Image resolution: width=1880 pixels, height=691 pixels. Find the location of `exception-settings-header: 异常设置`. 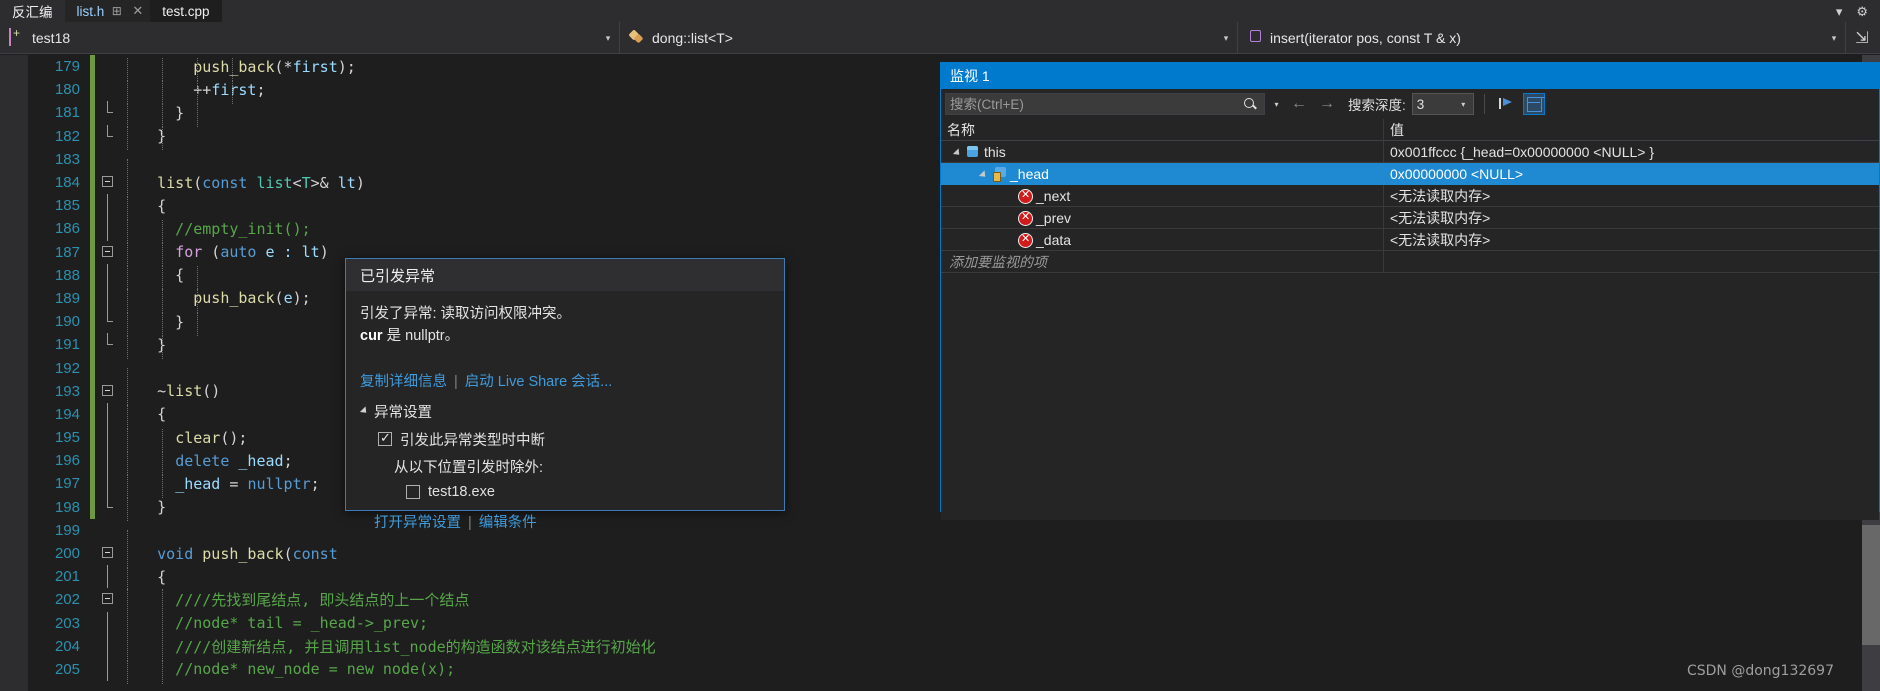

exception-settings-header: 异常设置 is located at coordinates (564, 411).